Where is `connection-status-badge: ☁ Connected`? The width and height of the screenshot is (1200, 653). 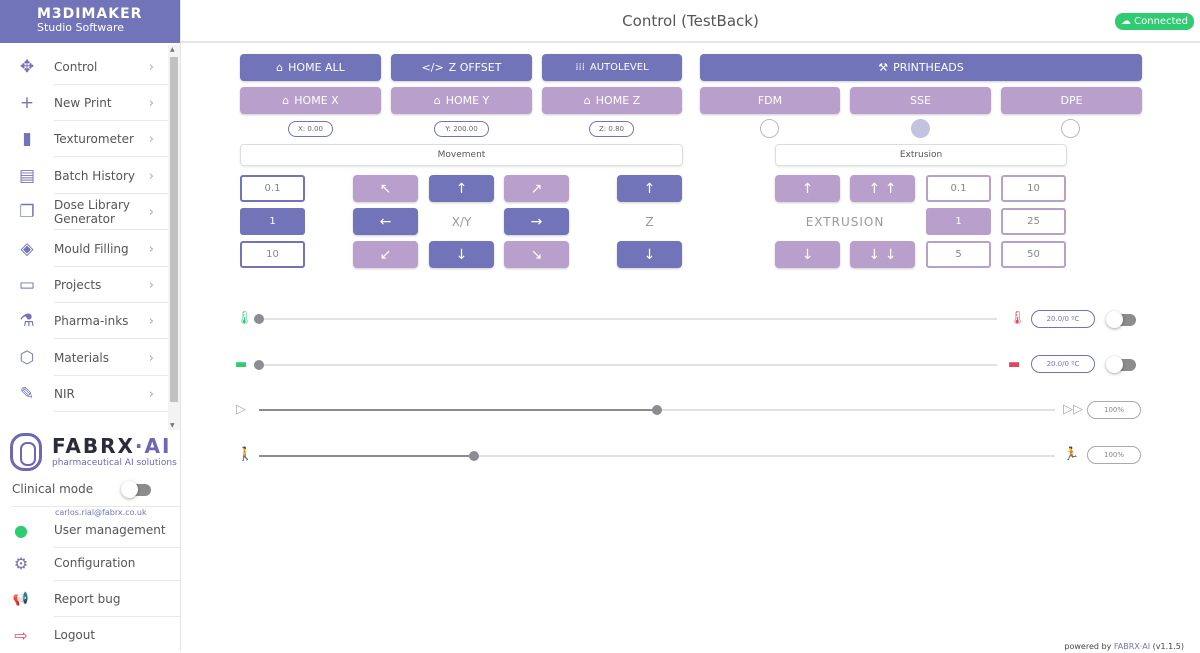 connection-status-badge: ☁ Connected is located at coordinates (1154, 21).